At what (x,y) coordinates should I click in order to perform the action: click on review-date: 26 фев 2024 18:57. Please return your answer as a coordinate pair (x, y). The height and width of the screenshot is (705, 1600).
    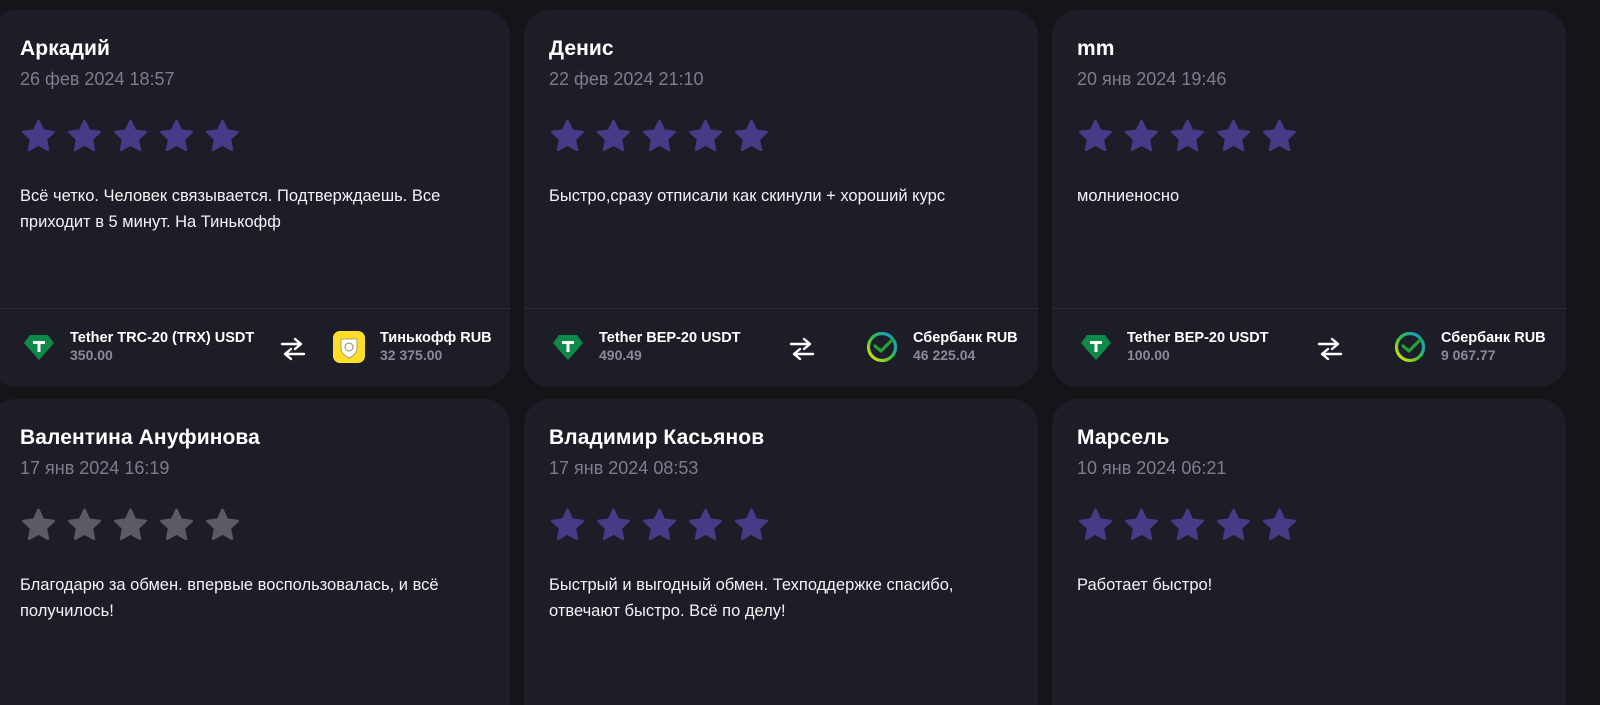
    Looking at the image, I should click on (97, 79).